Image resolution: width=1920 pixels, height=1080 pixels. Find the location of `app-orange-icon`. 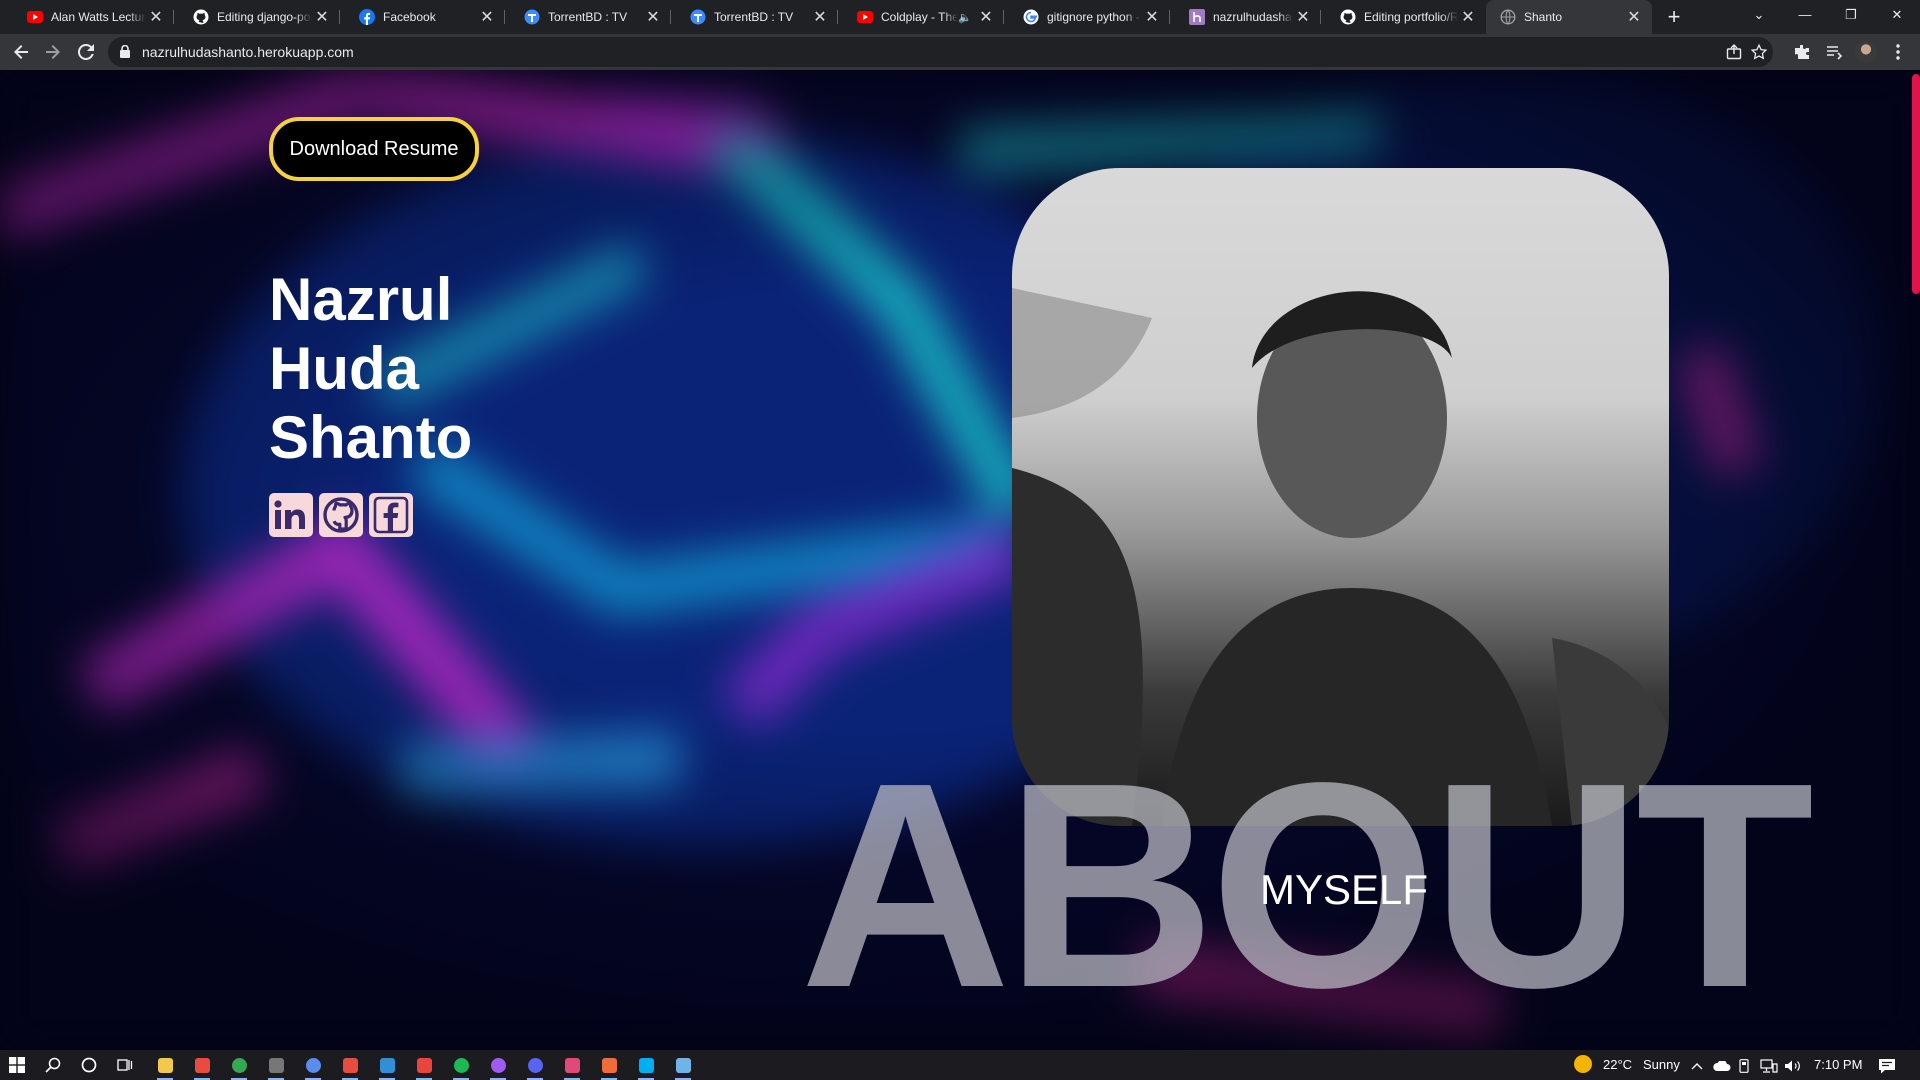

app-orange-icon is located at coordinates (609, 1066).